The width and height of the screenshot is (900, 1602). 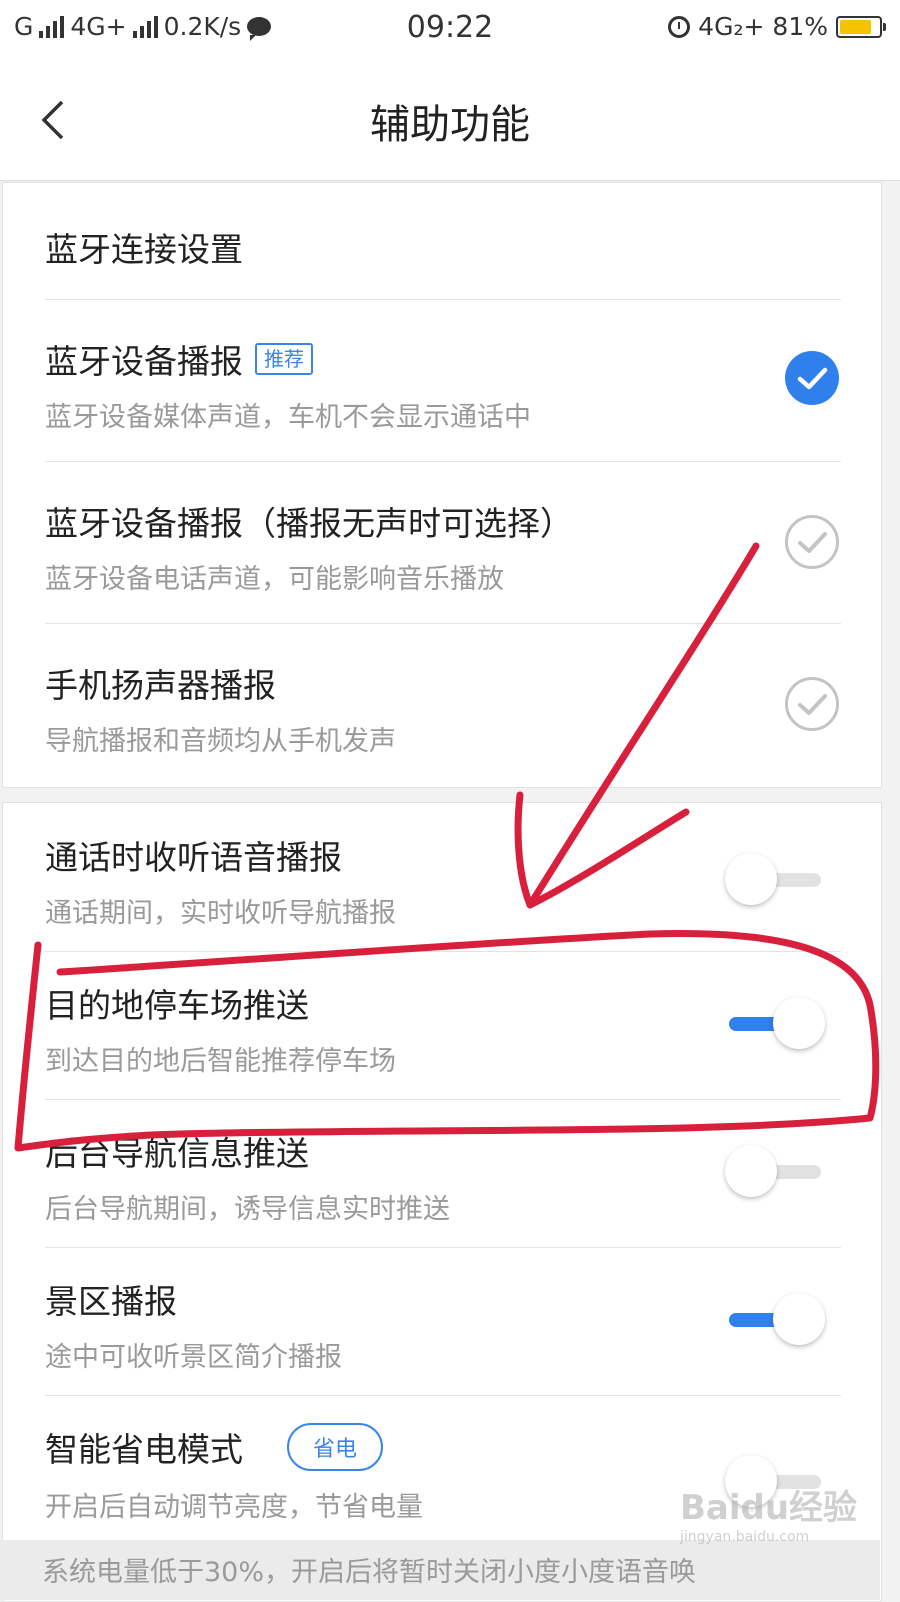 I want to click on battery-icon, so click(x=861, y=26).